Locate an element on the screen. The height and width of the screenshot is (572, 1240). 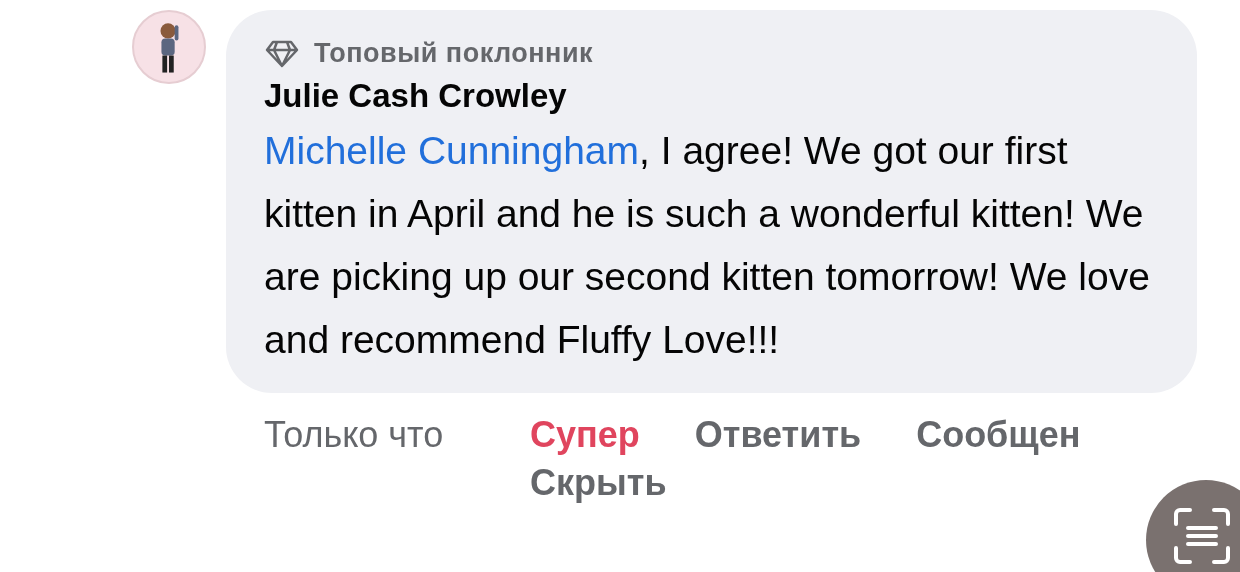
author-name: Julie Cash Crowley is located at coordinates (415, 96).